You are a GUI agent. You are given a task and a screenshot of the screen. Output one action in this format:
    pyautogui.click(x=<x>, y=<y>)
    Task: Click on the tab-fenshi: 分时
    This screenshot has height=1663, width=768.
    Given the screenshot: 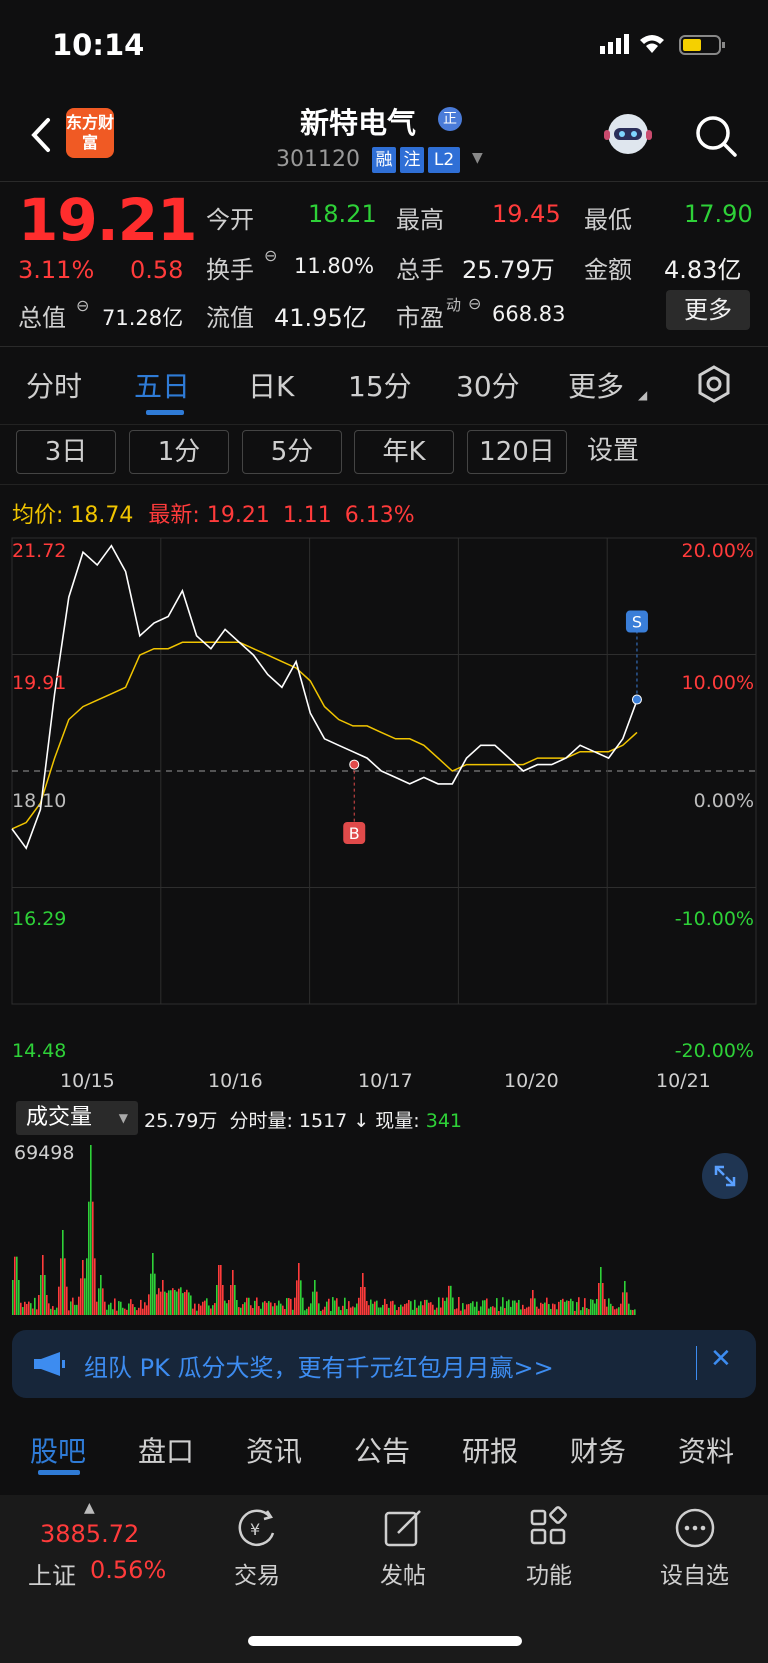 What is the action you would take?
    pyautogui.click(x=54, y=385)
    